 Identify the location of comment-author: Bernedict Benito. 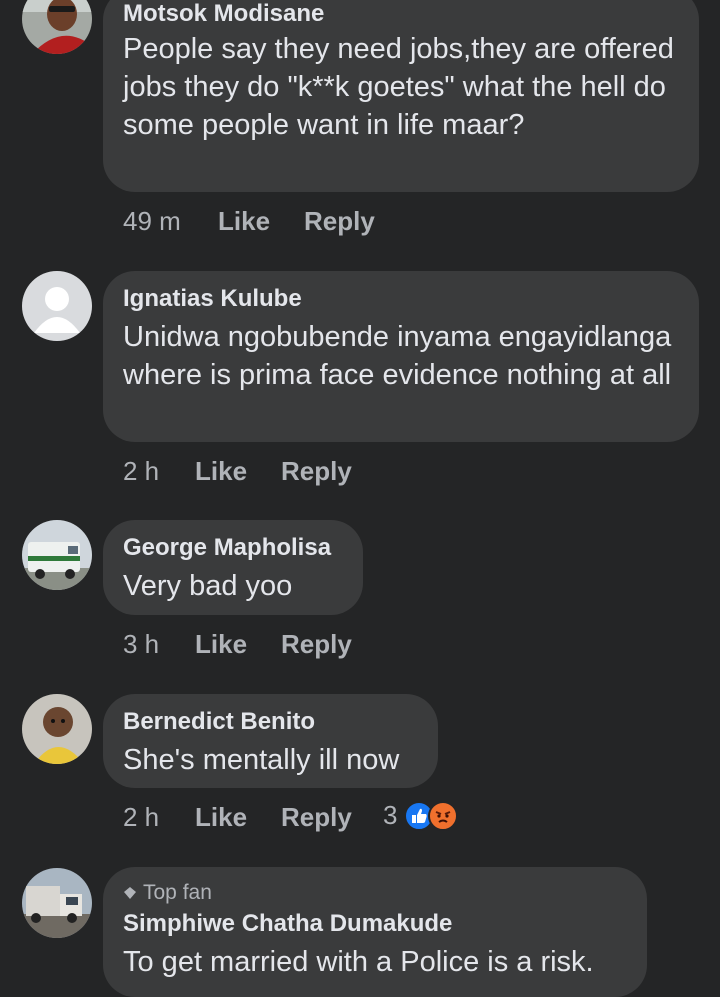
(219, 722).